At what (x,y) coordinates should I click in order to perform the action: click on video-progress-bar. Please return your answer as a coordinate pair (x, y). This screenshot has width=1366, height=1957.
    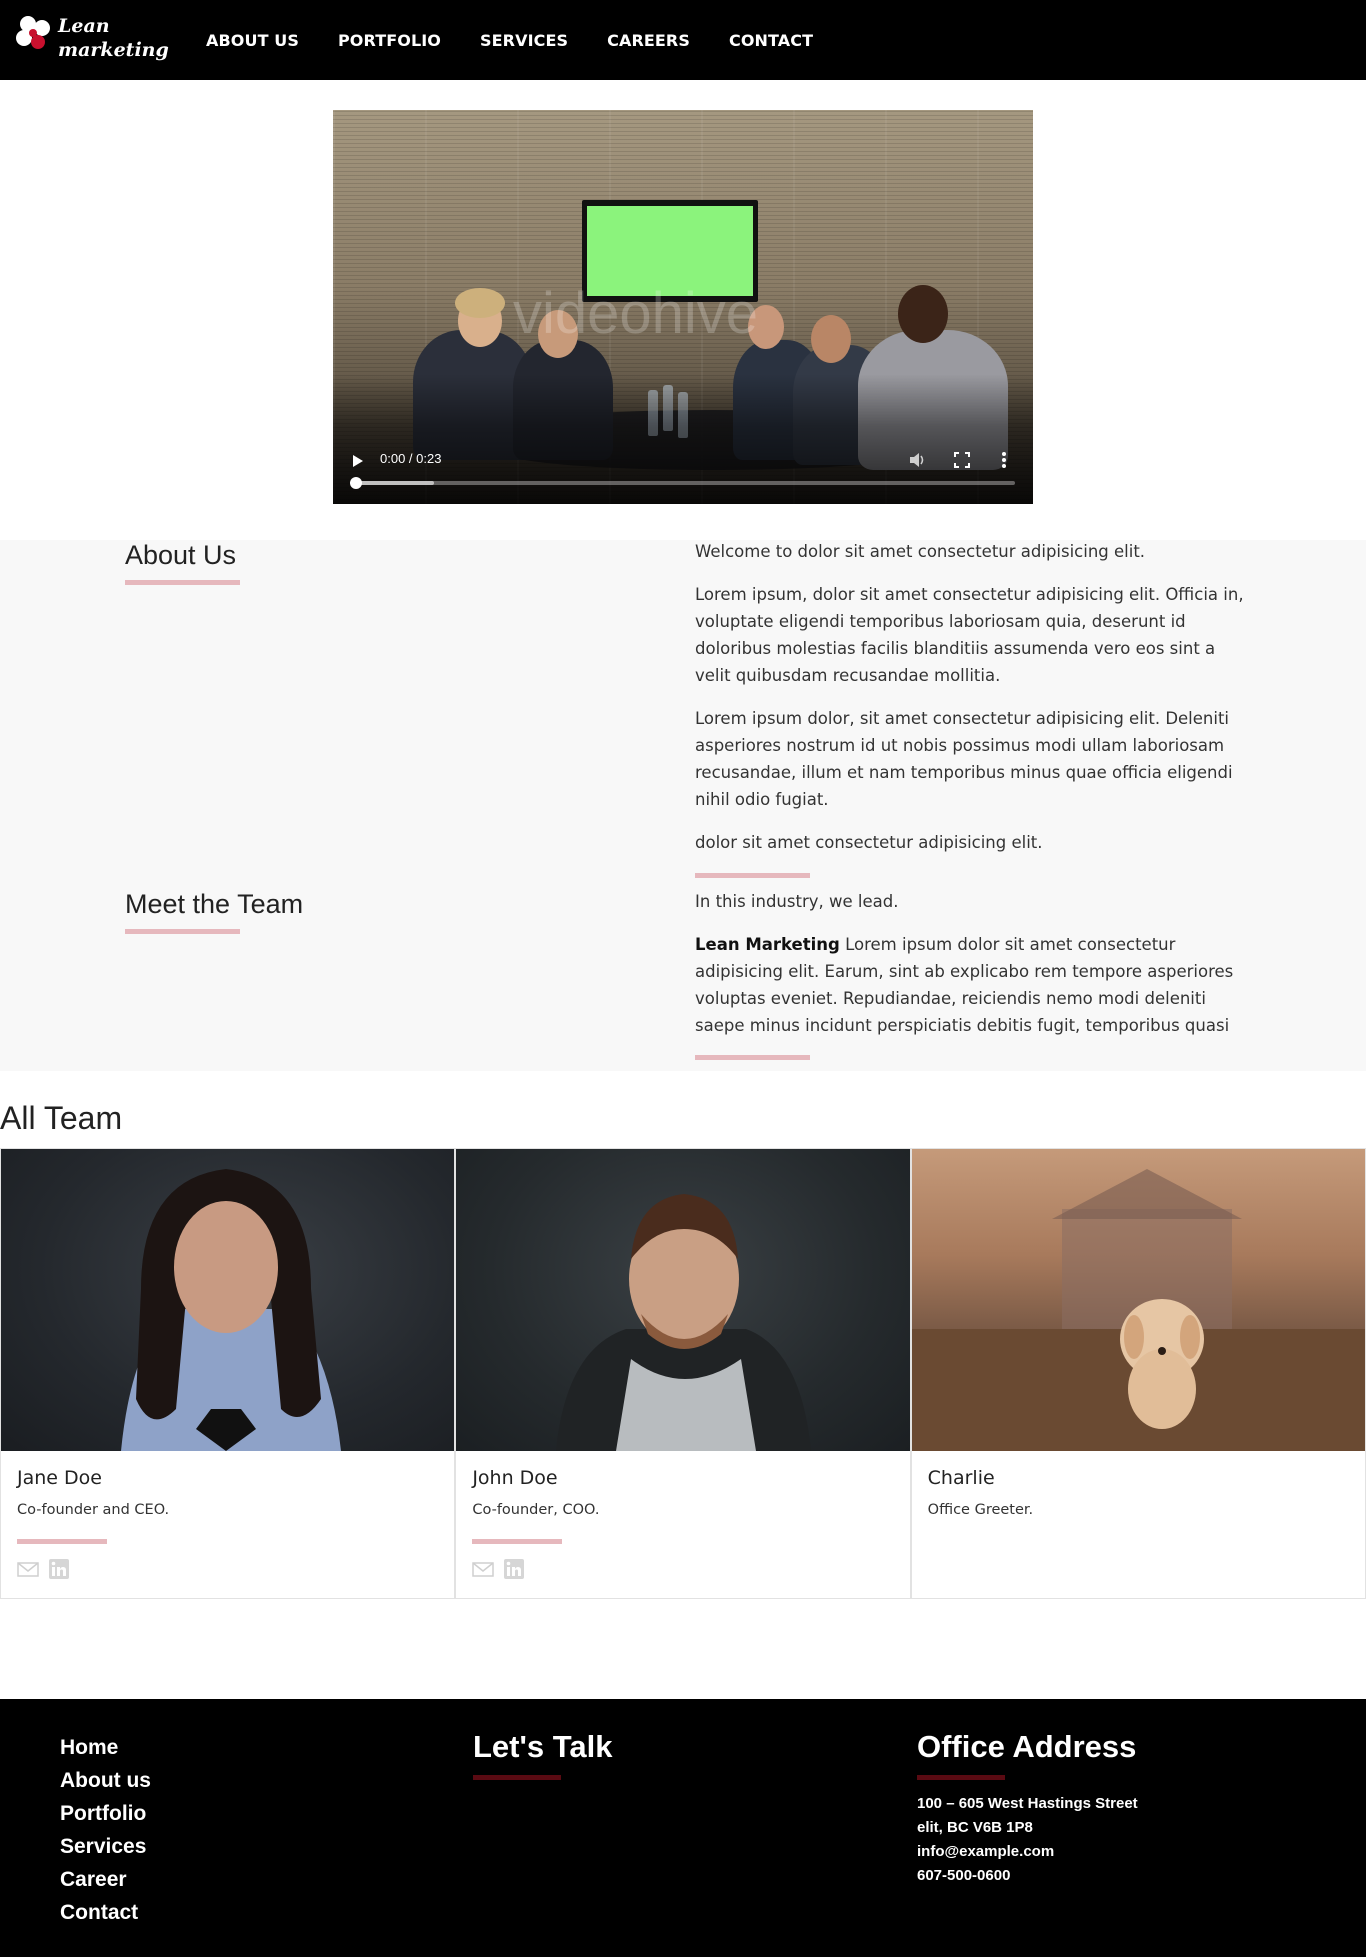
    Looking at the image, I should click on (682, 483).